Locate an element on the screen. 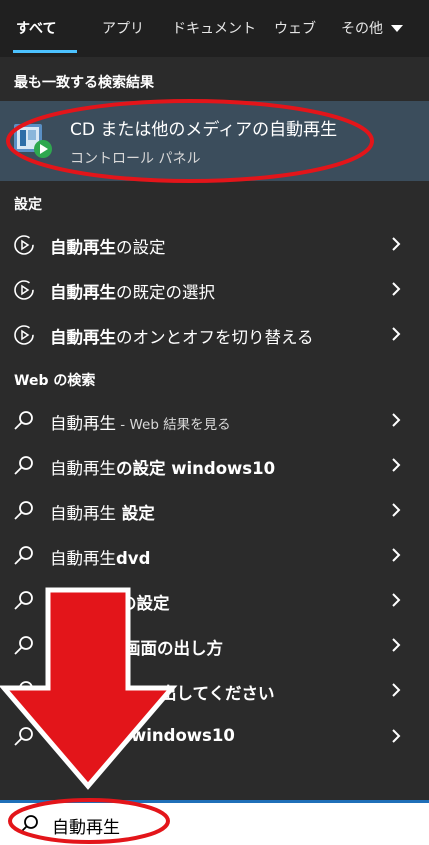 This screenshot has width=429, height=845. web-result-item: 出してください is located at coordinates (214, 690).